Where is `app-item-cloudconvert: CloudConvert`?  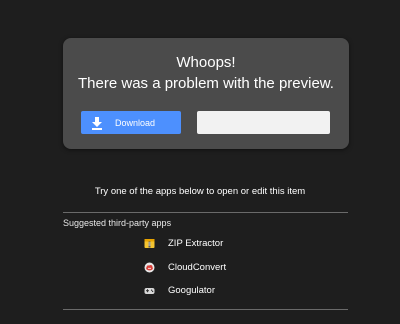 app-item-cloudconvert: CloudConvert is located at coordinates (185, 267).